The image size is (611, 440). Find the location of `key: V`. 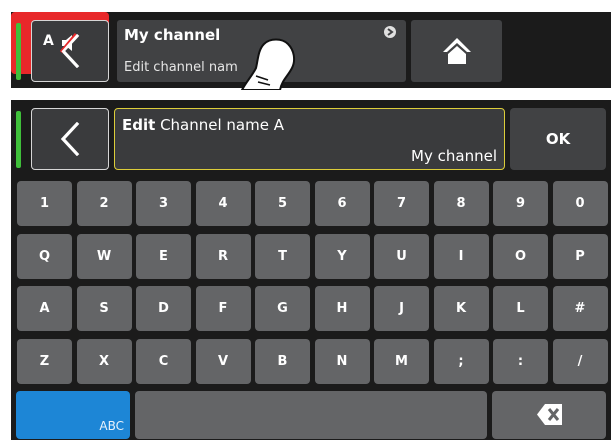

key: V is located at coordinates (223, 361).